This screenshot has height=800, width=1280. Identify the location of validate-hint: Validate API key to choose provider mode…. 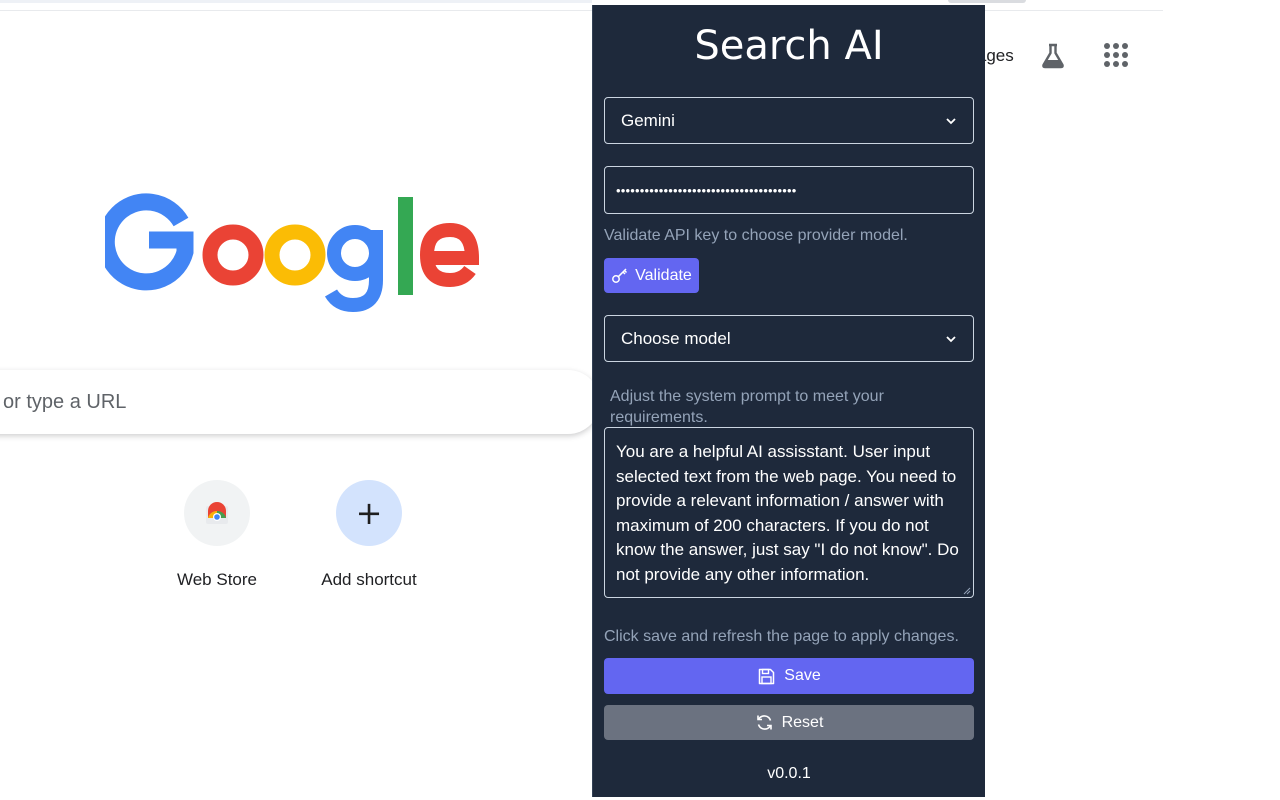
(756, 235).